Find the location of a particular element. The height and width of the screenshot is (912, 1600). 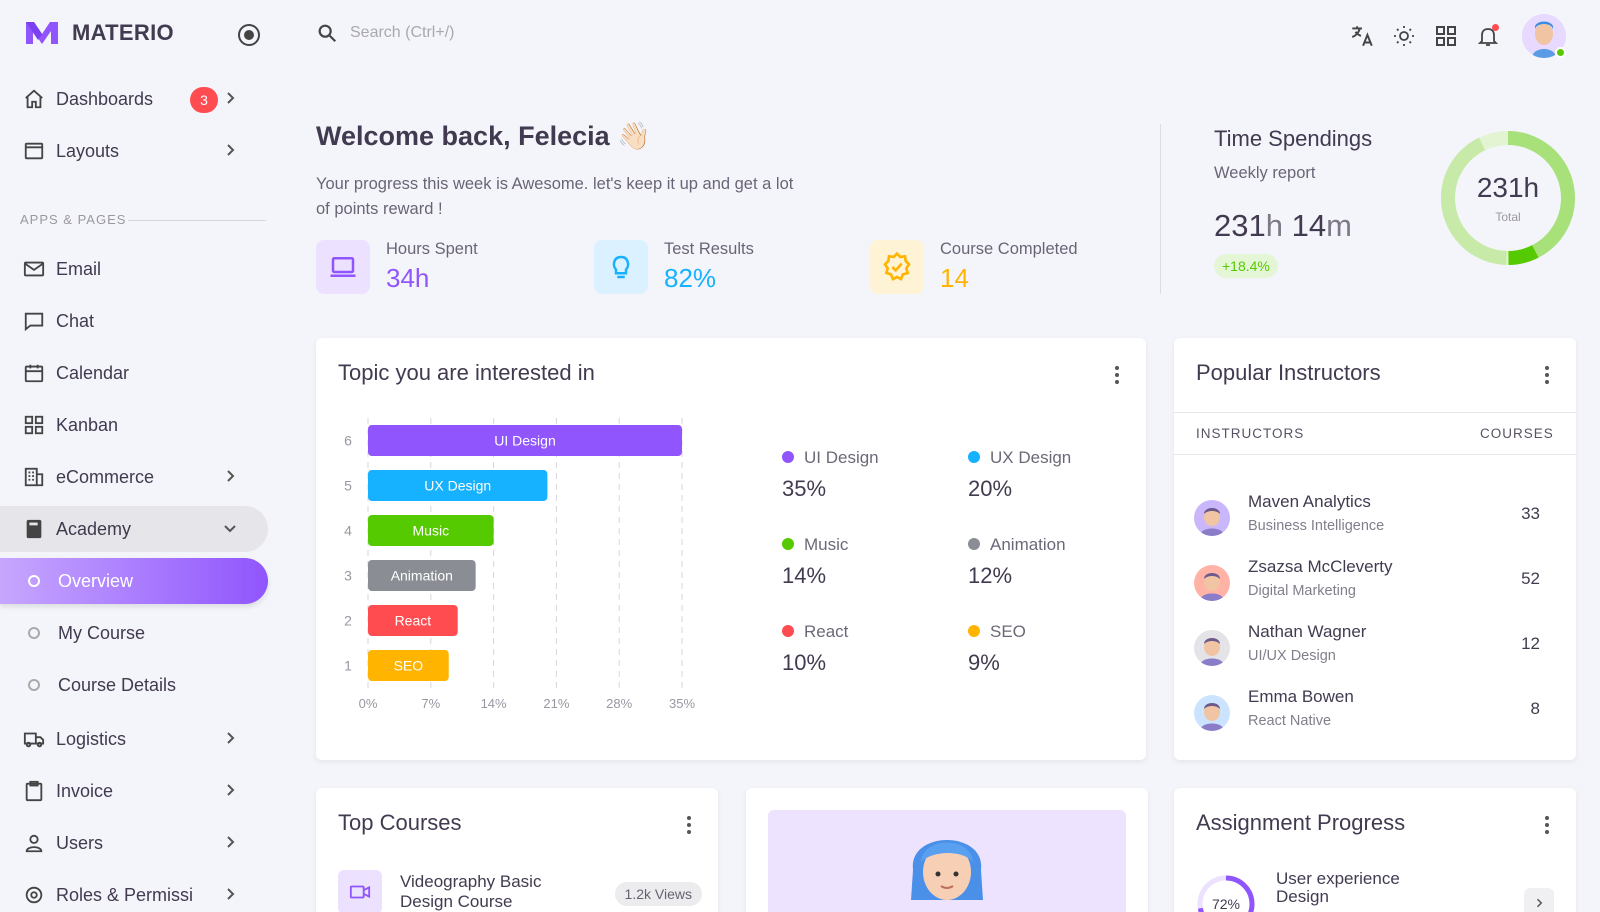

search-icon is located at coordinates (327, 33).